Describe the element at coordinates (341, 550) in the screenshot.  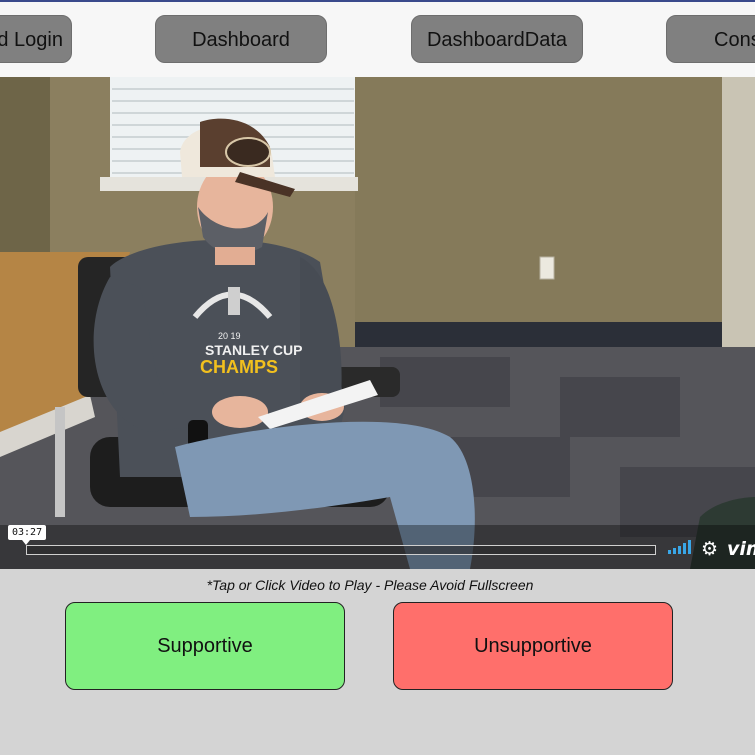
I see `progress-bar` at that location.